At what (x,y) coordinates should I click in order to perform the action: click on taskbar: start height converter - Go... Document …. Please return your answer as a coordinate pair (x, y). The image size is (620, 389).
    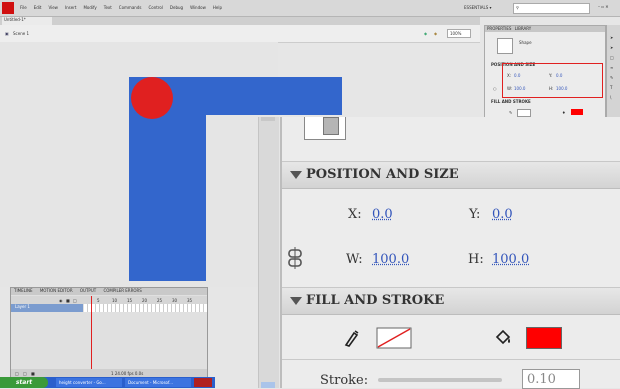
    Looking at the image, I should click on (107, 382).